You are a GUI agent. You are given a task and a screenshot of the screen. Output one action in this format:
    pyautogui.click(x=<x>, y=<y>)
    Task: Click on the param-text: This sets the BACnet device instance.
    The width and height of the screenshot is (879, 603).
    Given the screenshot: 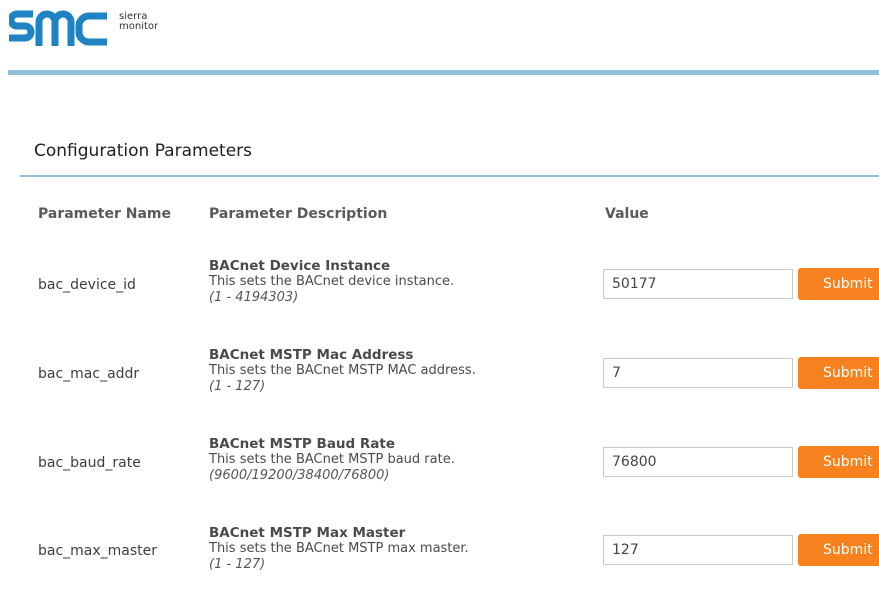 What is the action you would take?
    pyautogui.click(x=332, y=281)
    